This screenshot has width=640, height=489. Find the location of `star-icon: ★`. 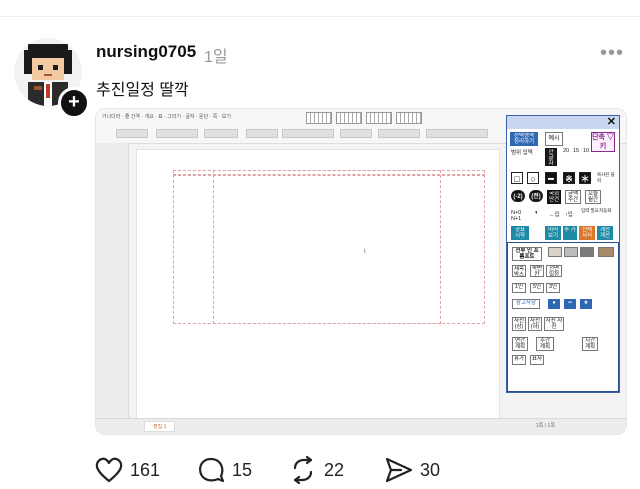

star-icon: ★ is located at coordinates (586, 304).